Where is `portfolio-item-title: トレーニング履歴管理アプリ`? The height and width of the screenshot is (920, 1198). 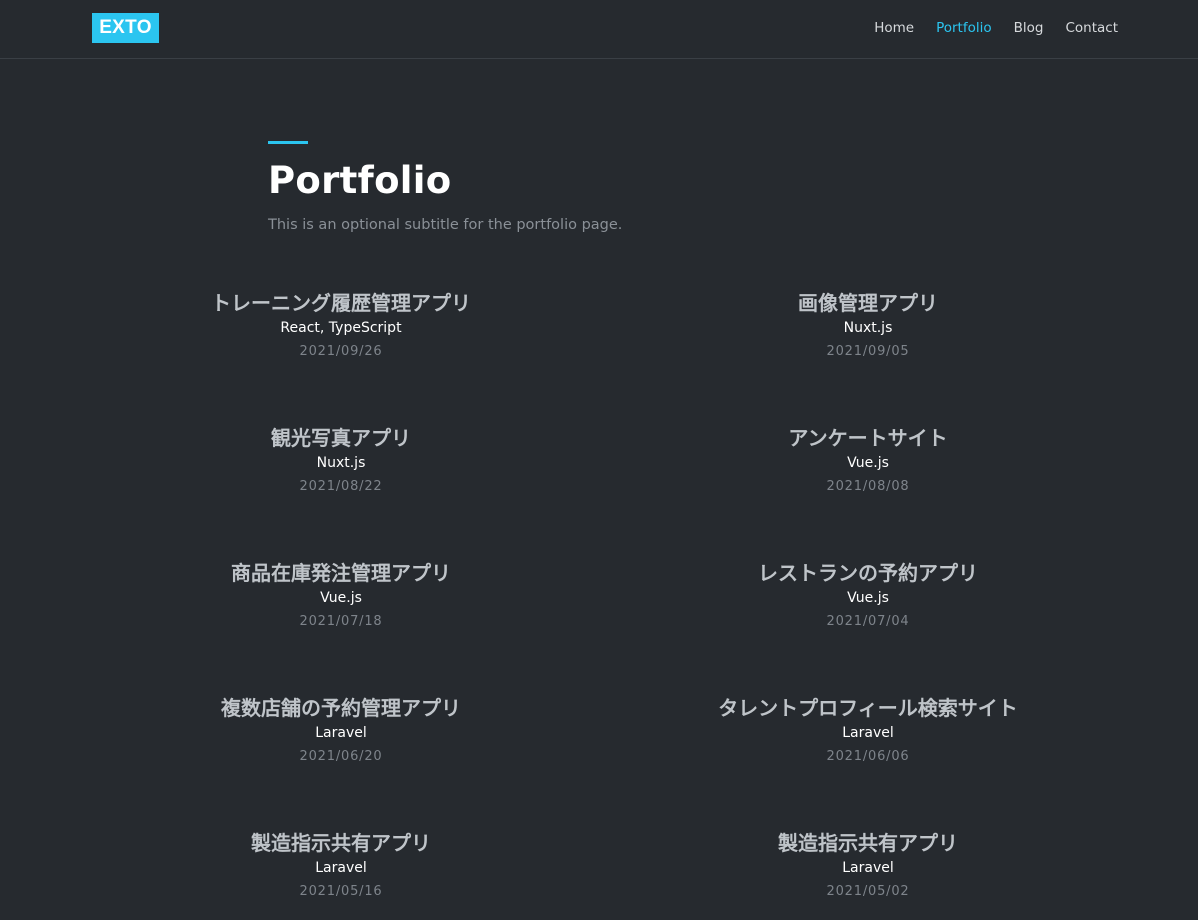 portfolio-item-title: トレーニング履歴管理アプリ is located at coordinates (341, 303).